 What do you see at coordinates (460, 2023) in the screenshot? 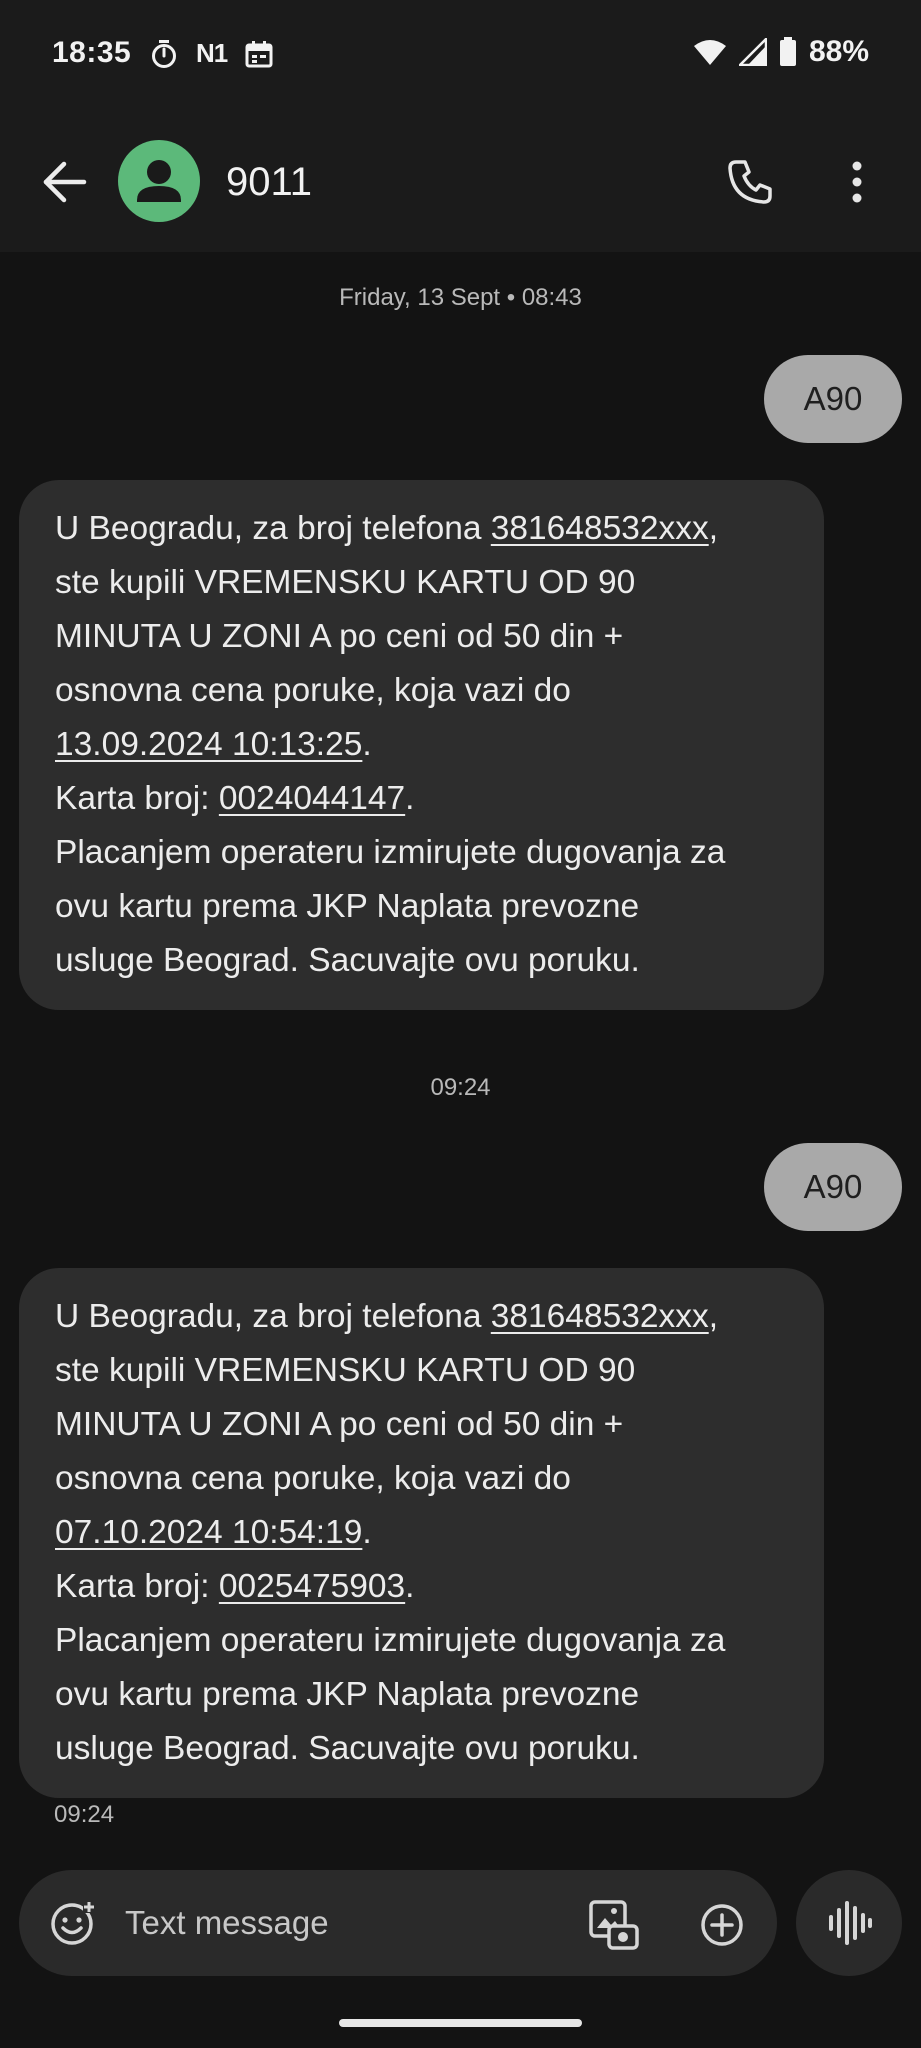
I see `gesture-nav-bar` at bounding box center [460, 2023].